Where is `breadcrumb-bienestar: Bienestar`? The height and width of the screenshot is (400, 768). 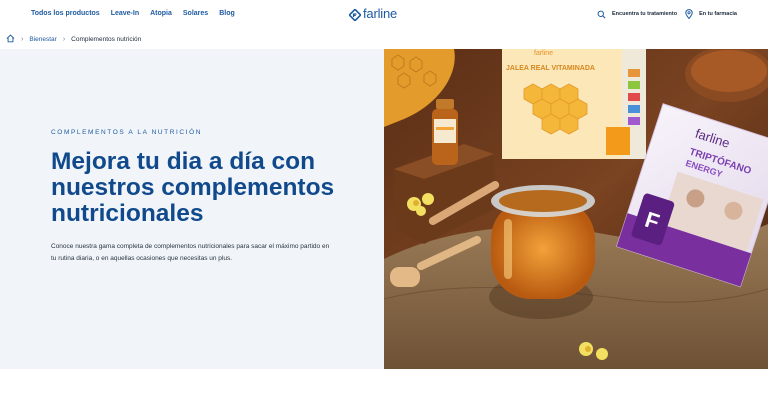 breadcrumb-bienestar: Bienestar is located at coordinates (42, 39).